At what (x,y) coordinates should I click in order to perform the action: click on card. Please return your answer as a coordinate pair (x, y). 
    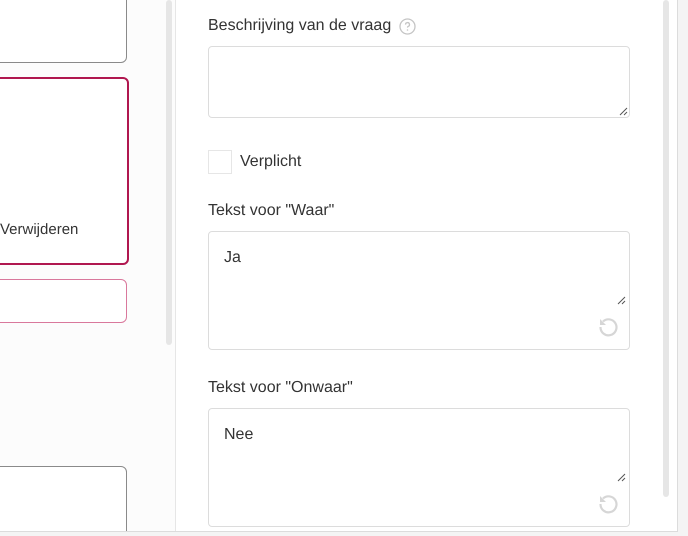
    Looking at the image, I should click on (63, 498).